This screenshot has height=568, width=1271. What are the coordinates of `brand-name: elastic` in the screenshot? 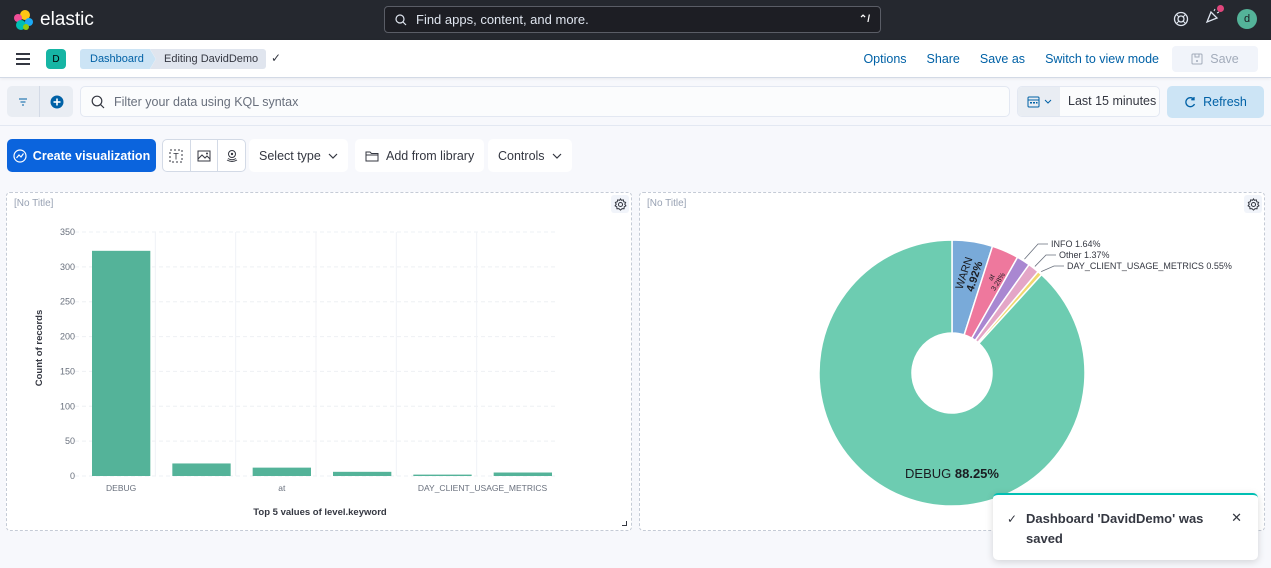 It's located at (67, 19).